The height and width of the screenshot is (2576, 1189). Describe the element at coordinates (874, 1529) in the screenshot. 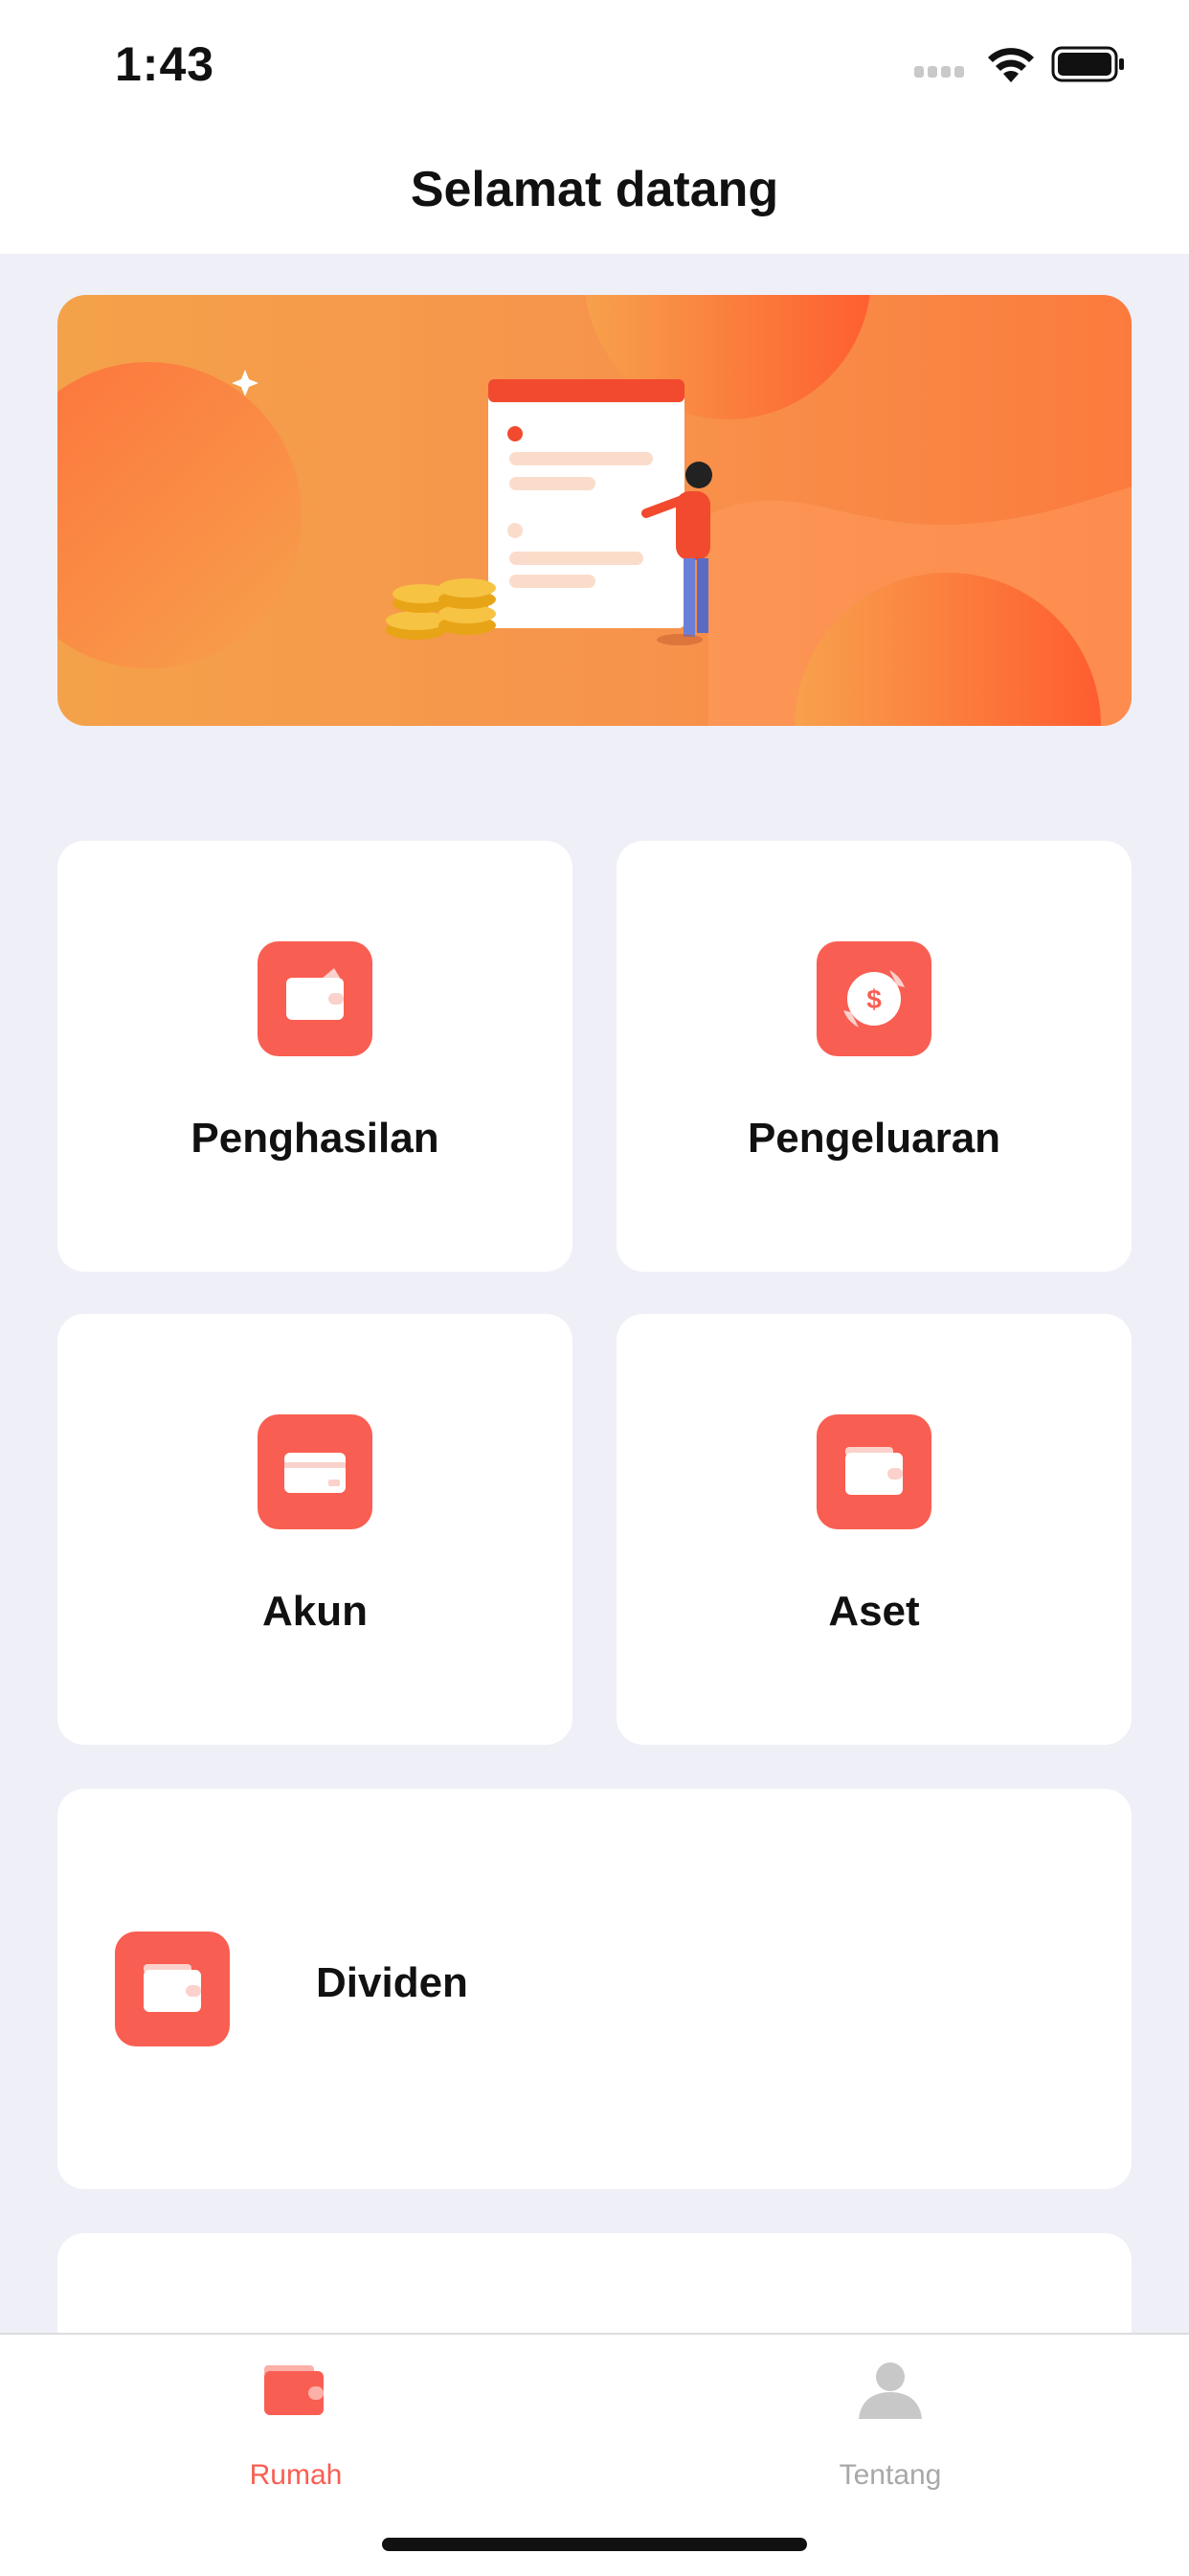

I see `asset-card: Aset` at that location.